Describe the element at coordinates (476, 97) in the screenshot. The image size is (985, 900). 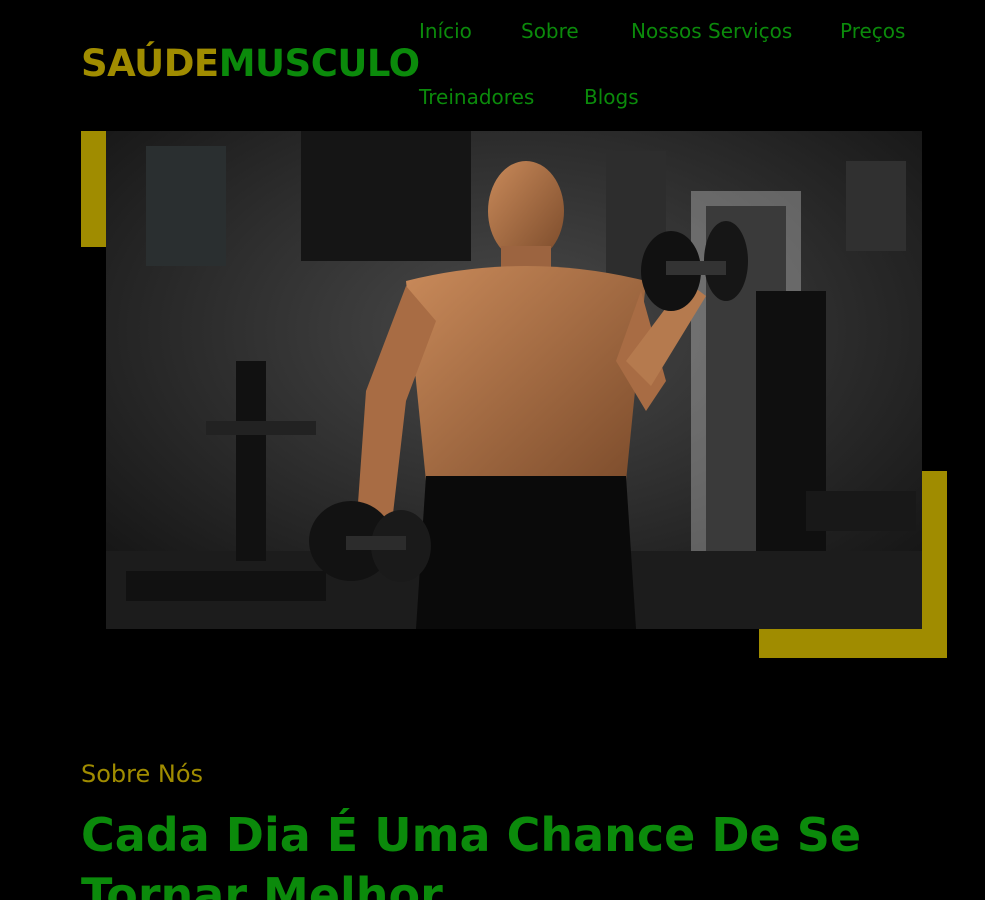
I see `nav-link-treinadores: Treinadores` at that location.